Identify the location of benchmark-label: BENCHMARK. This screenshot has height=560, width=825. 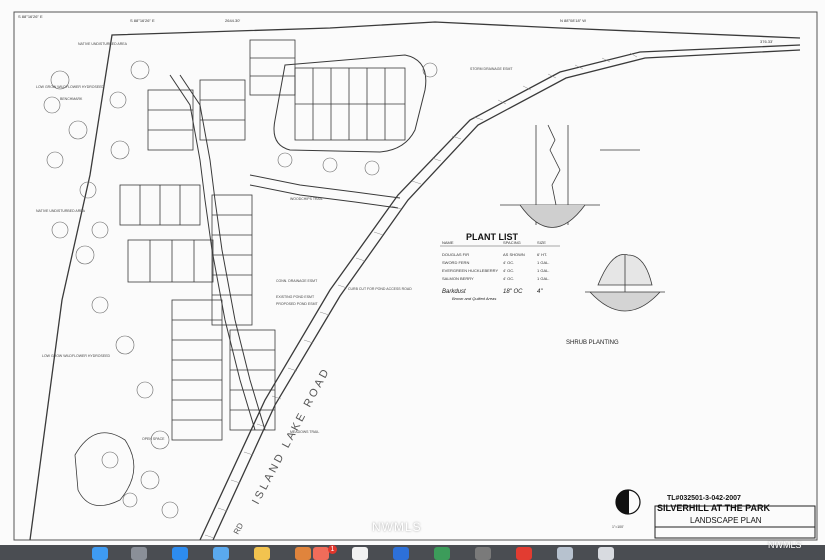
(71, 99).